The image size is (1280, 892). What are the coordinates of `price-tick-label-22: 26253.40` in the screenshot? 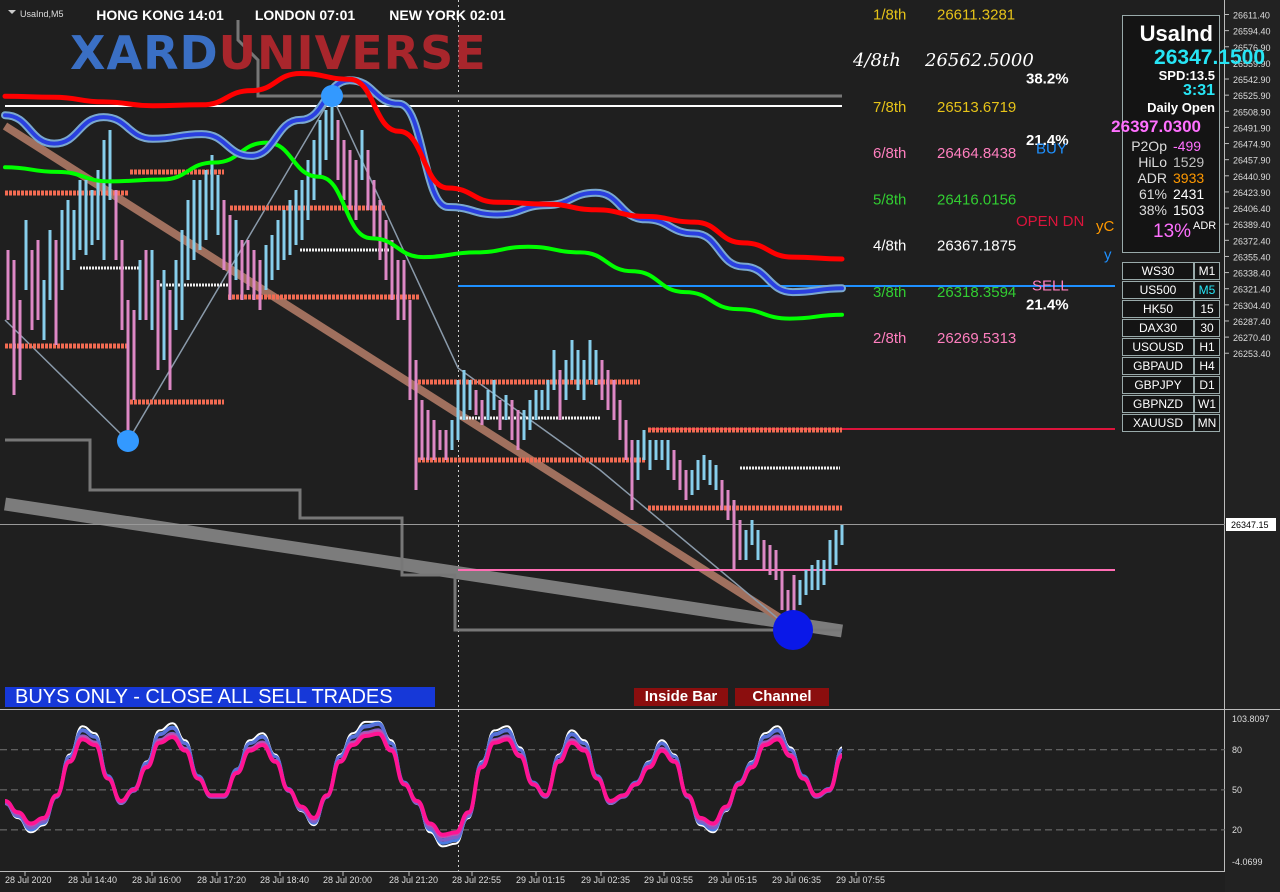 It's located at (1252, 354).